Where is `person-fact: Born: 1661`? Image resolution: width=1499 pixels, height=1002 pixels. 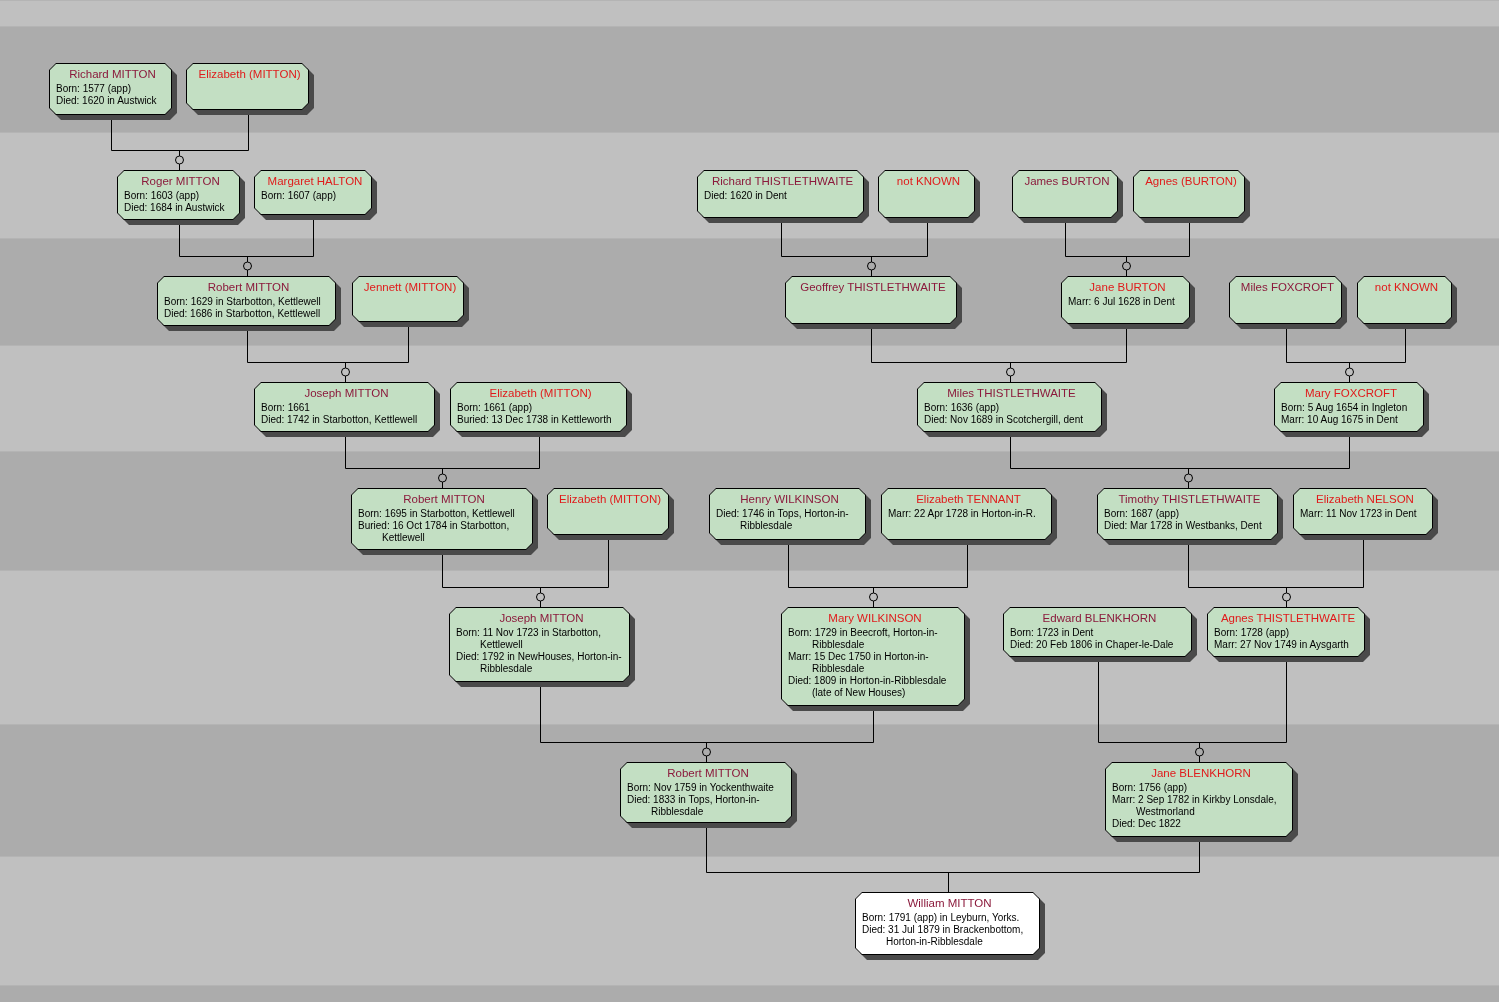
person-fact: Born: 1661 is located at coordinates (286, 408).